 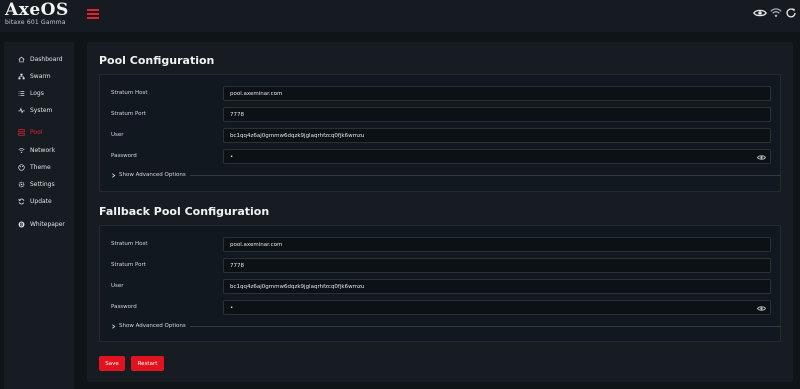 What do you see at coordinates (497, 265) in the screenshot?
I see `fallback-stratum-port-input: 7778` at bounding box center [497, 265].